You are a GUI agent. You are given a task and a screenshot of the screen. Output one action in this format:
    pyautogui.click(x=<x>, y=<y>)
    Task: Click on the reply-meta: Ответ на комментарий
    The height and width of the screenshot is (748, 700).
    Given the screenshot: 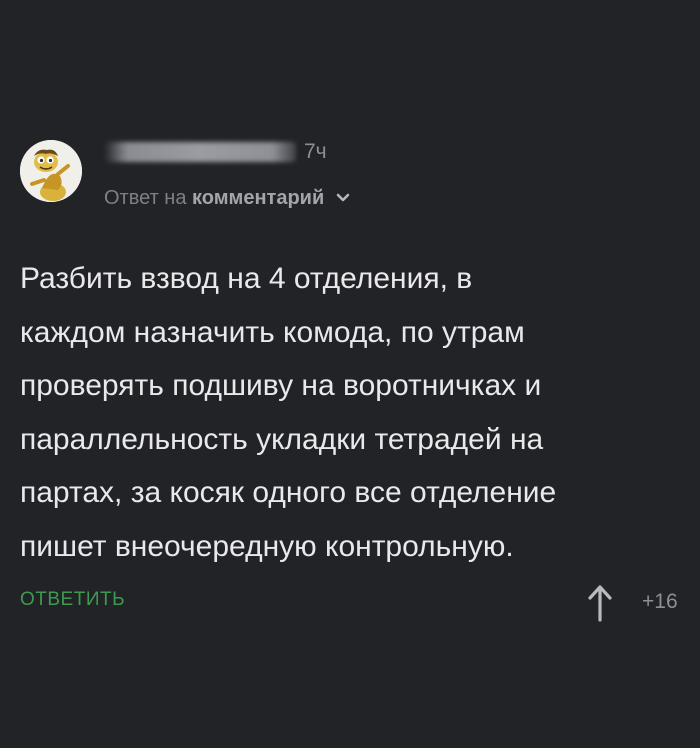 What is the action you would take?
    pyautogui.click(x=227, y=198)
    